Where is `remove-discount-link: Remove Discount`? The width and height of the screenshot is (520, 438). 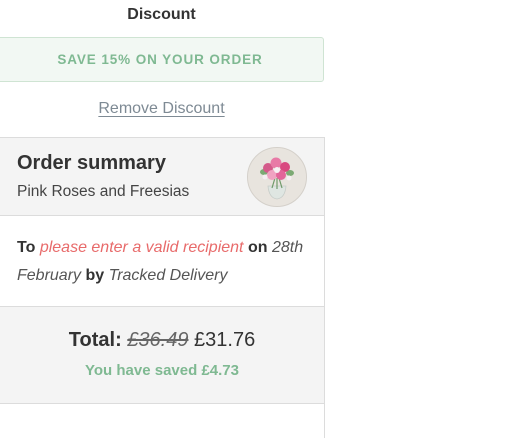
remove-discount-link: Remove Discount is located at coordinates (161, 109).